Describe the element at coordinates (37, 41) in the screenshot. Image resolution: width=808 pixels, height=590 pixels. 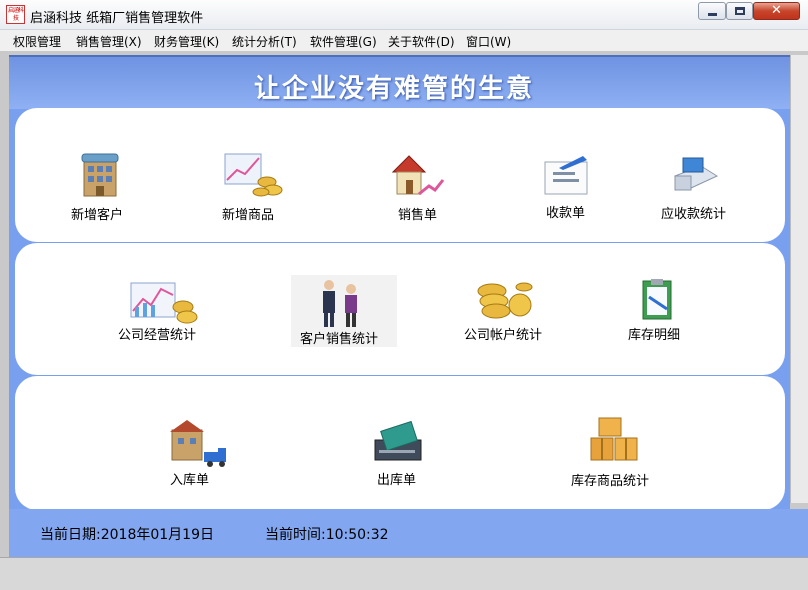
I see `menu-permission: 权限管理` at that location.